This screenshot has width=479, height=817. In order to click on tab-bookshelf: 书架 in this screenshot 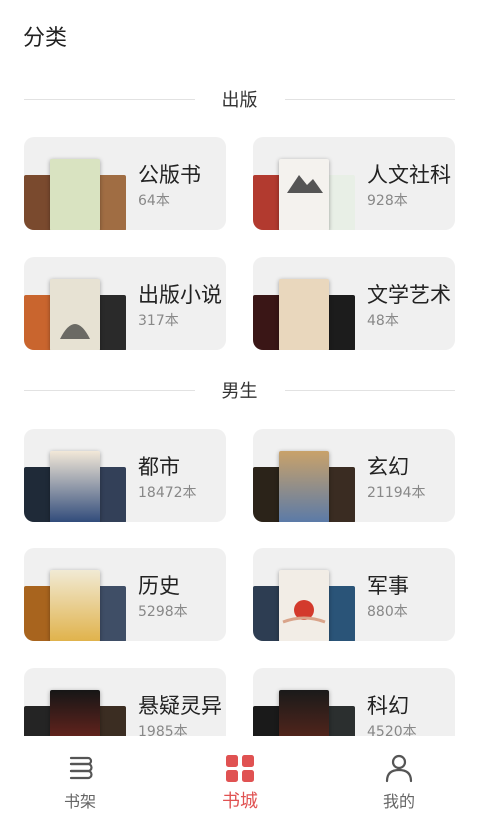, I will do `click(80, 776)`.